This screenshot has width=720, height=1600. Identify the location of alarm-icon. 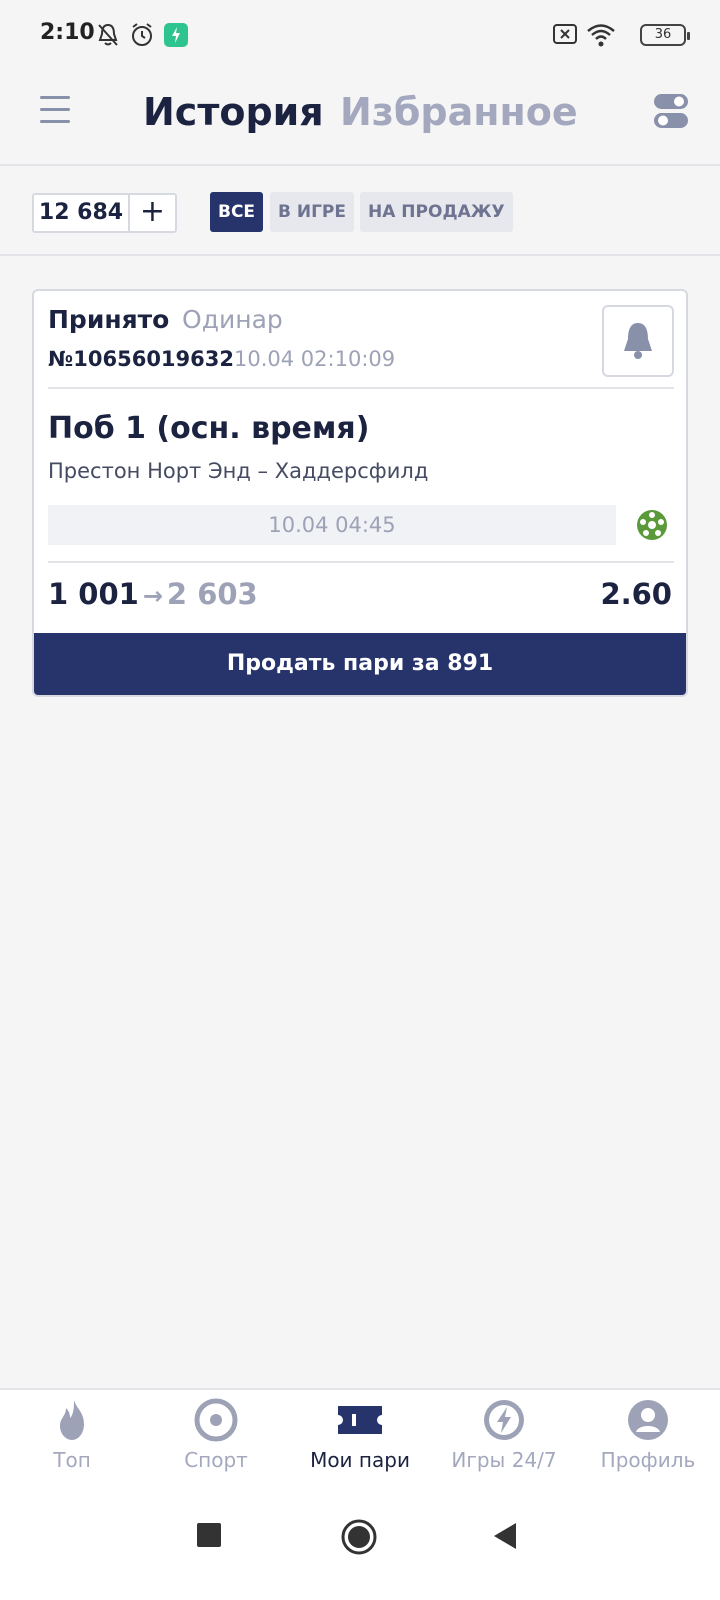
(142, 34).